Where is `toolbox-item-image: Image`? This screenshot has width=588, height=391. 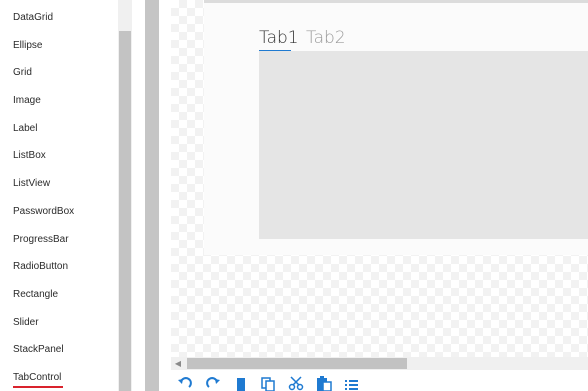
toolbox-item-image: Image is located at coordinates (27, 101).